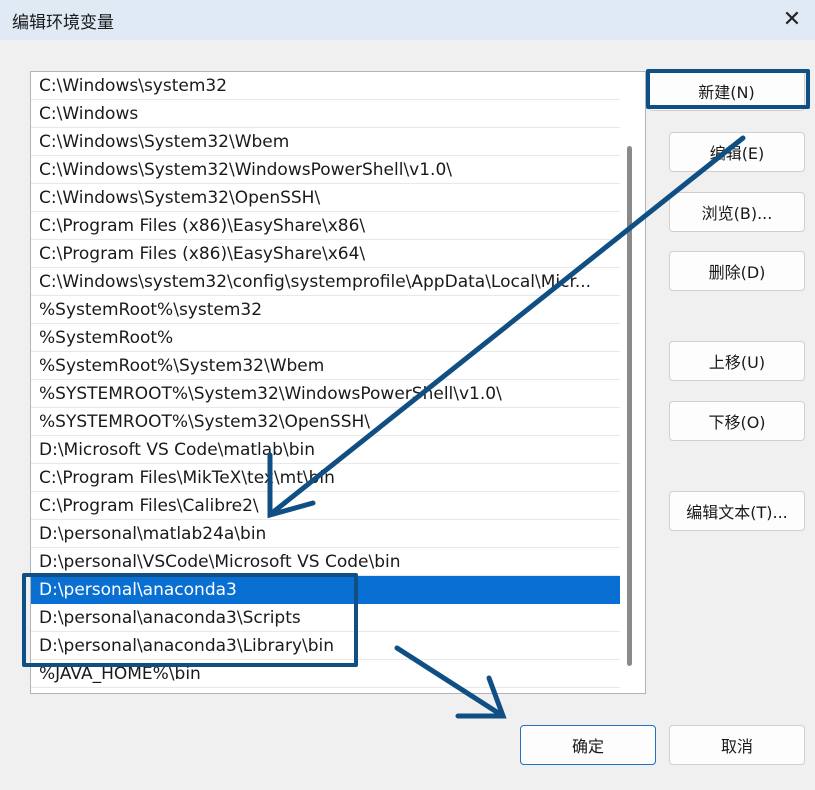 Image resolution: width=815 pixels, height=790 pixels. What do you see at coordinates (325, 310) in the screenshot?
I see `list-item: %SystemRoot%\system32` at bounding box center [325, 310].